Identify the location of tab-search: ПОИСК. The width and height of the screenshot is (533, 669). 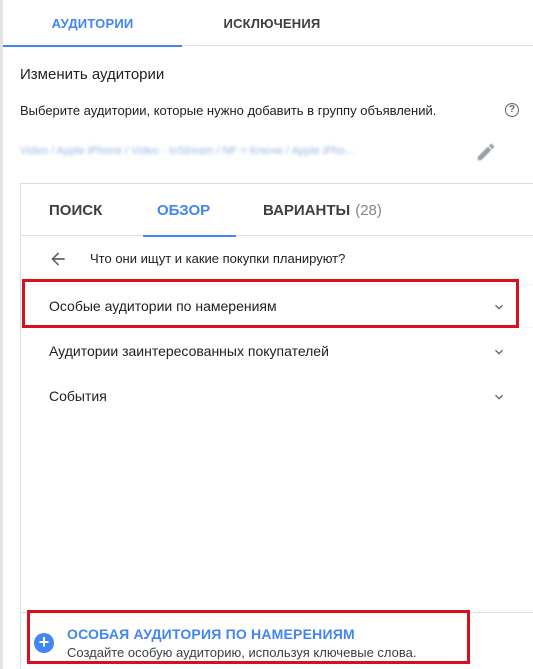
(75, 210).